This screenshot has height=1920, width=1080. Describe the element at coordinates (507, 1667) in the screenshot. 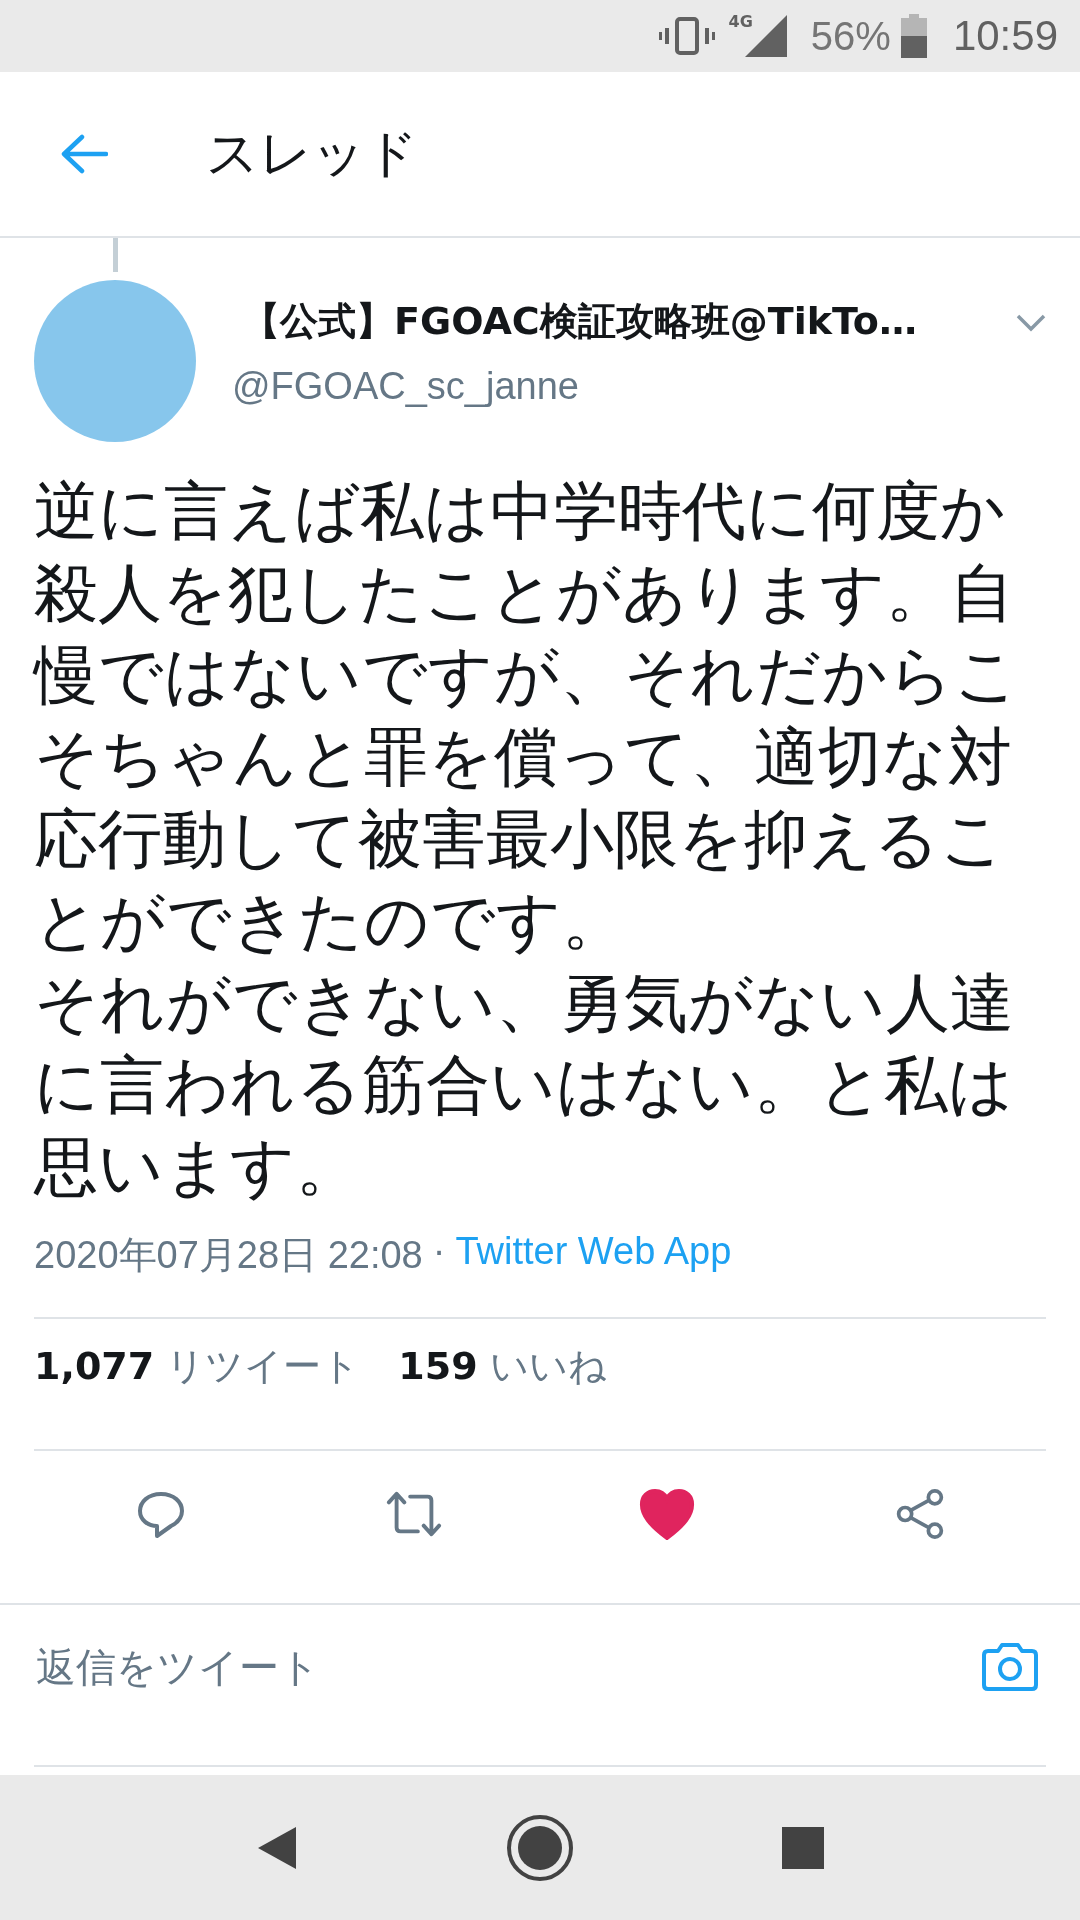

I see `reply-input: 返信をツイート` at that location.